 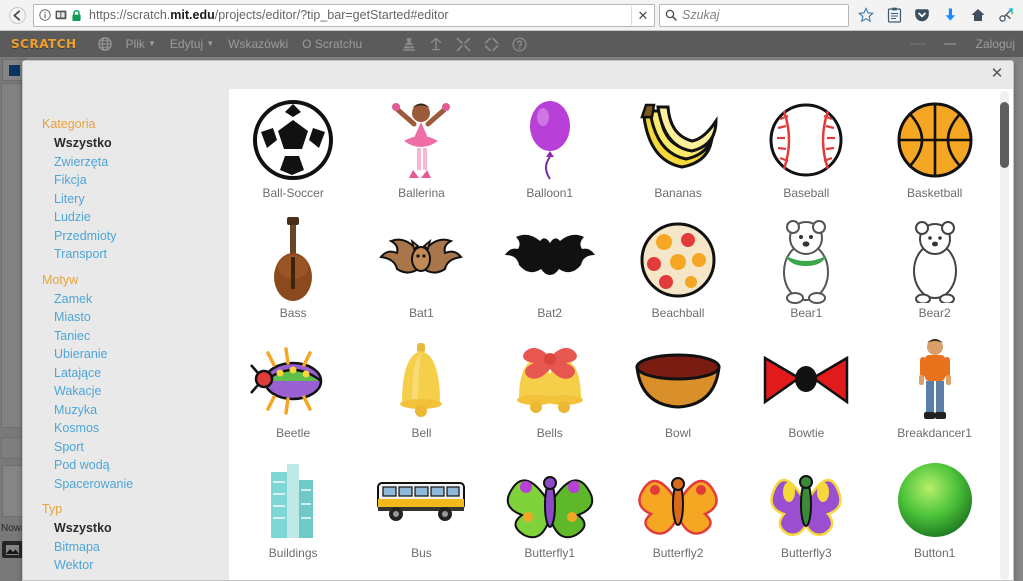 What do you see at coordinates (550, 380) in the screenshot?
I see `bells-icon` at bounding box center [550, 380].